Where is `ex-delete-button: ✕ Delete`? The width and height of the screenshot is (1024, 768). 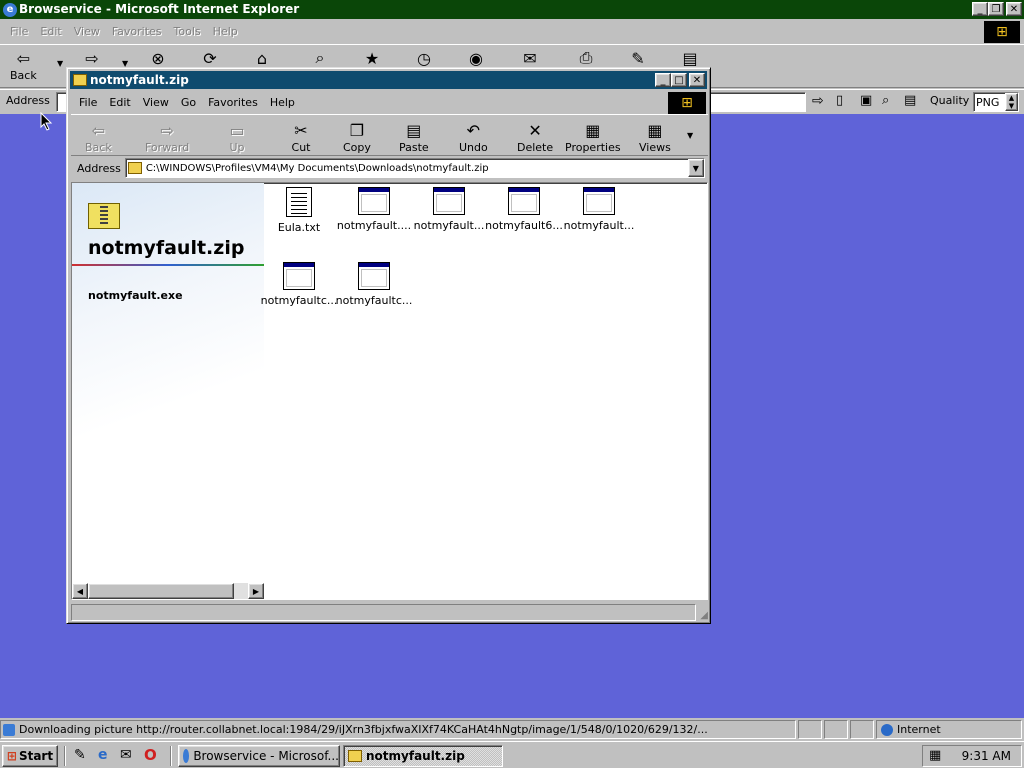
ex-delete-button: ✕ Delete is located at coordinates (535, 137).